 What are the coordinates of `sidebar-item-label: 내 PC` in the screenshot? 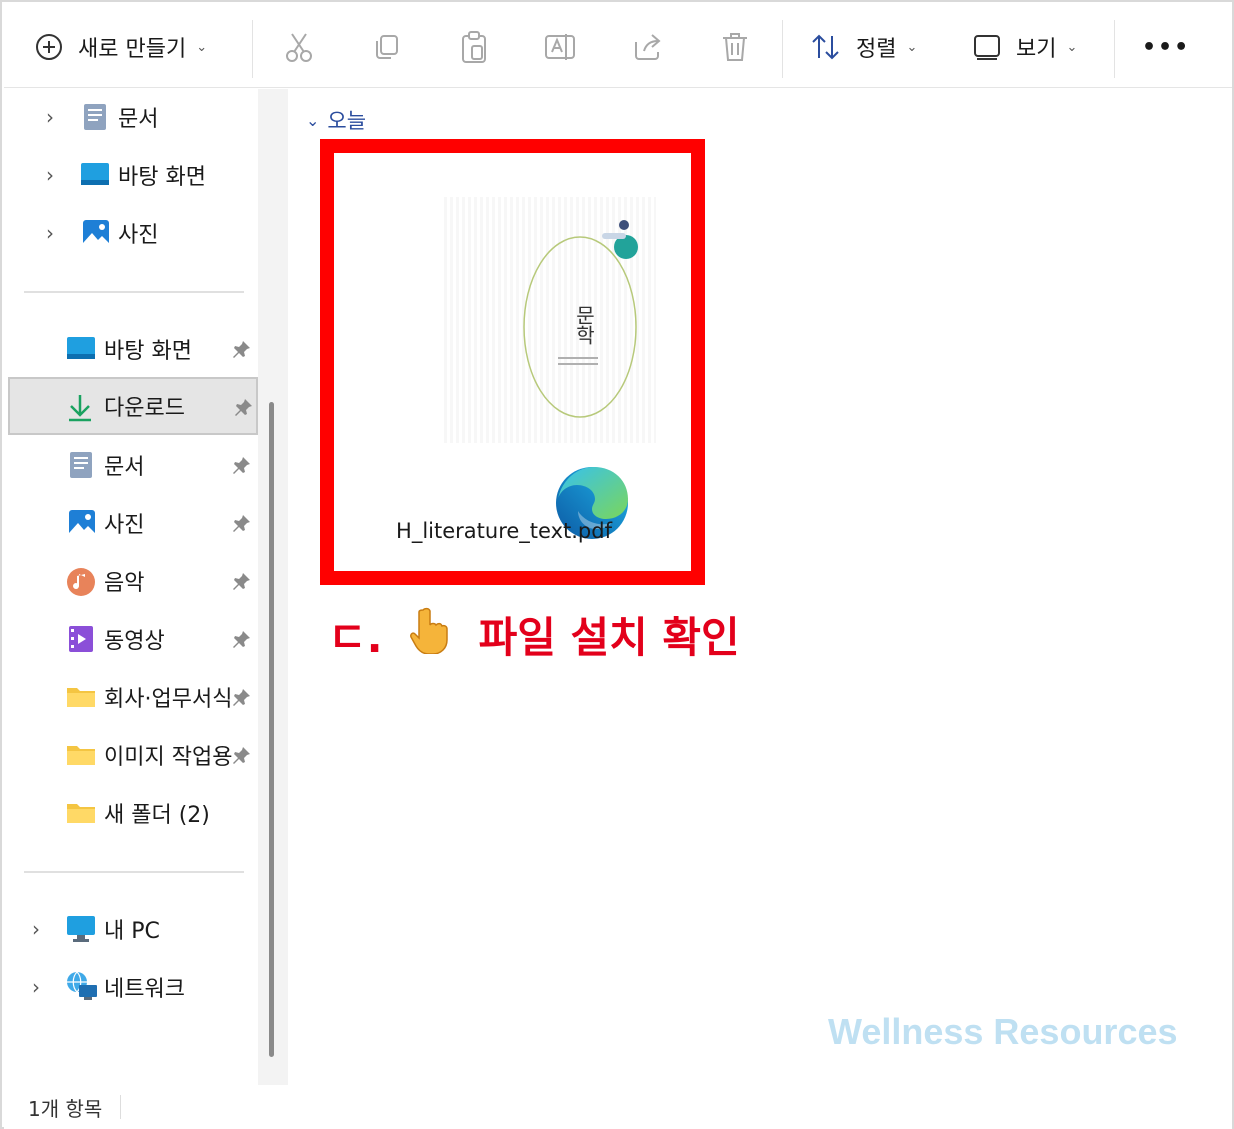 It's located at (132, 931).